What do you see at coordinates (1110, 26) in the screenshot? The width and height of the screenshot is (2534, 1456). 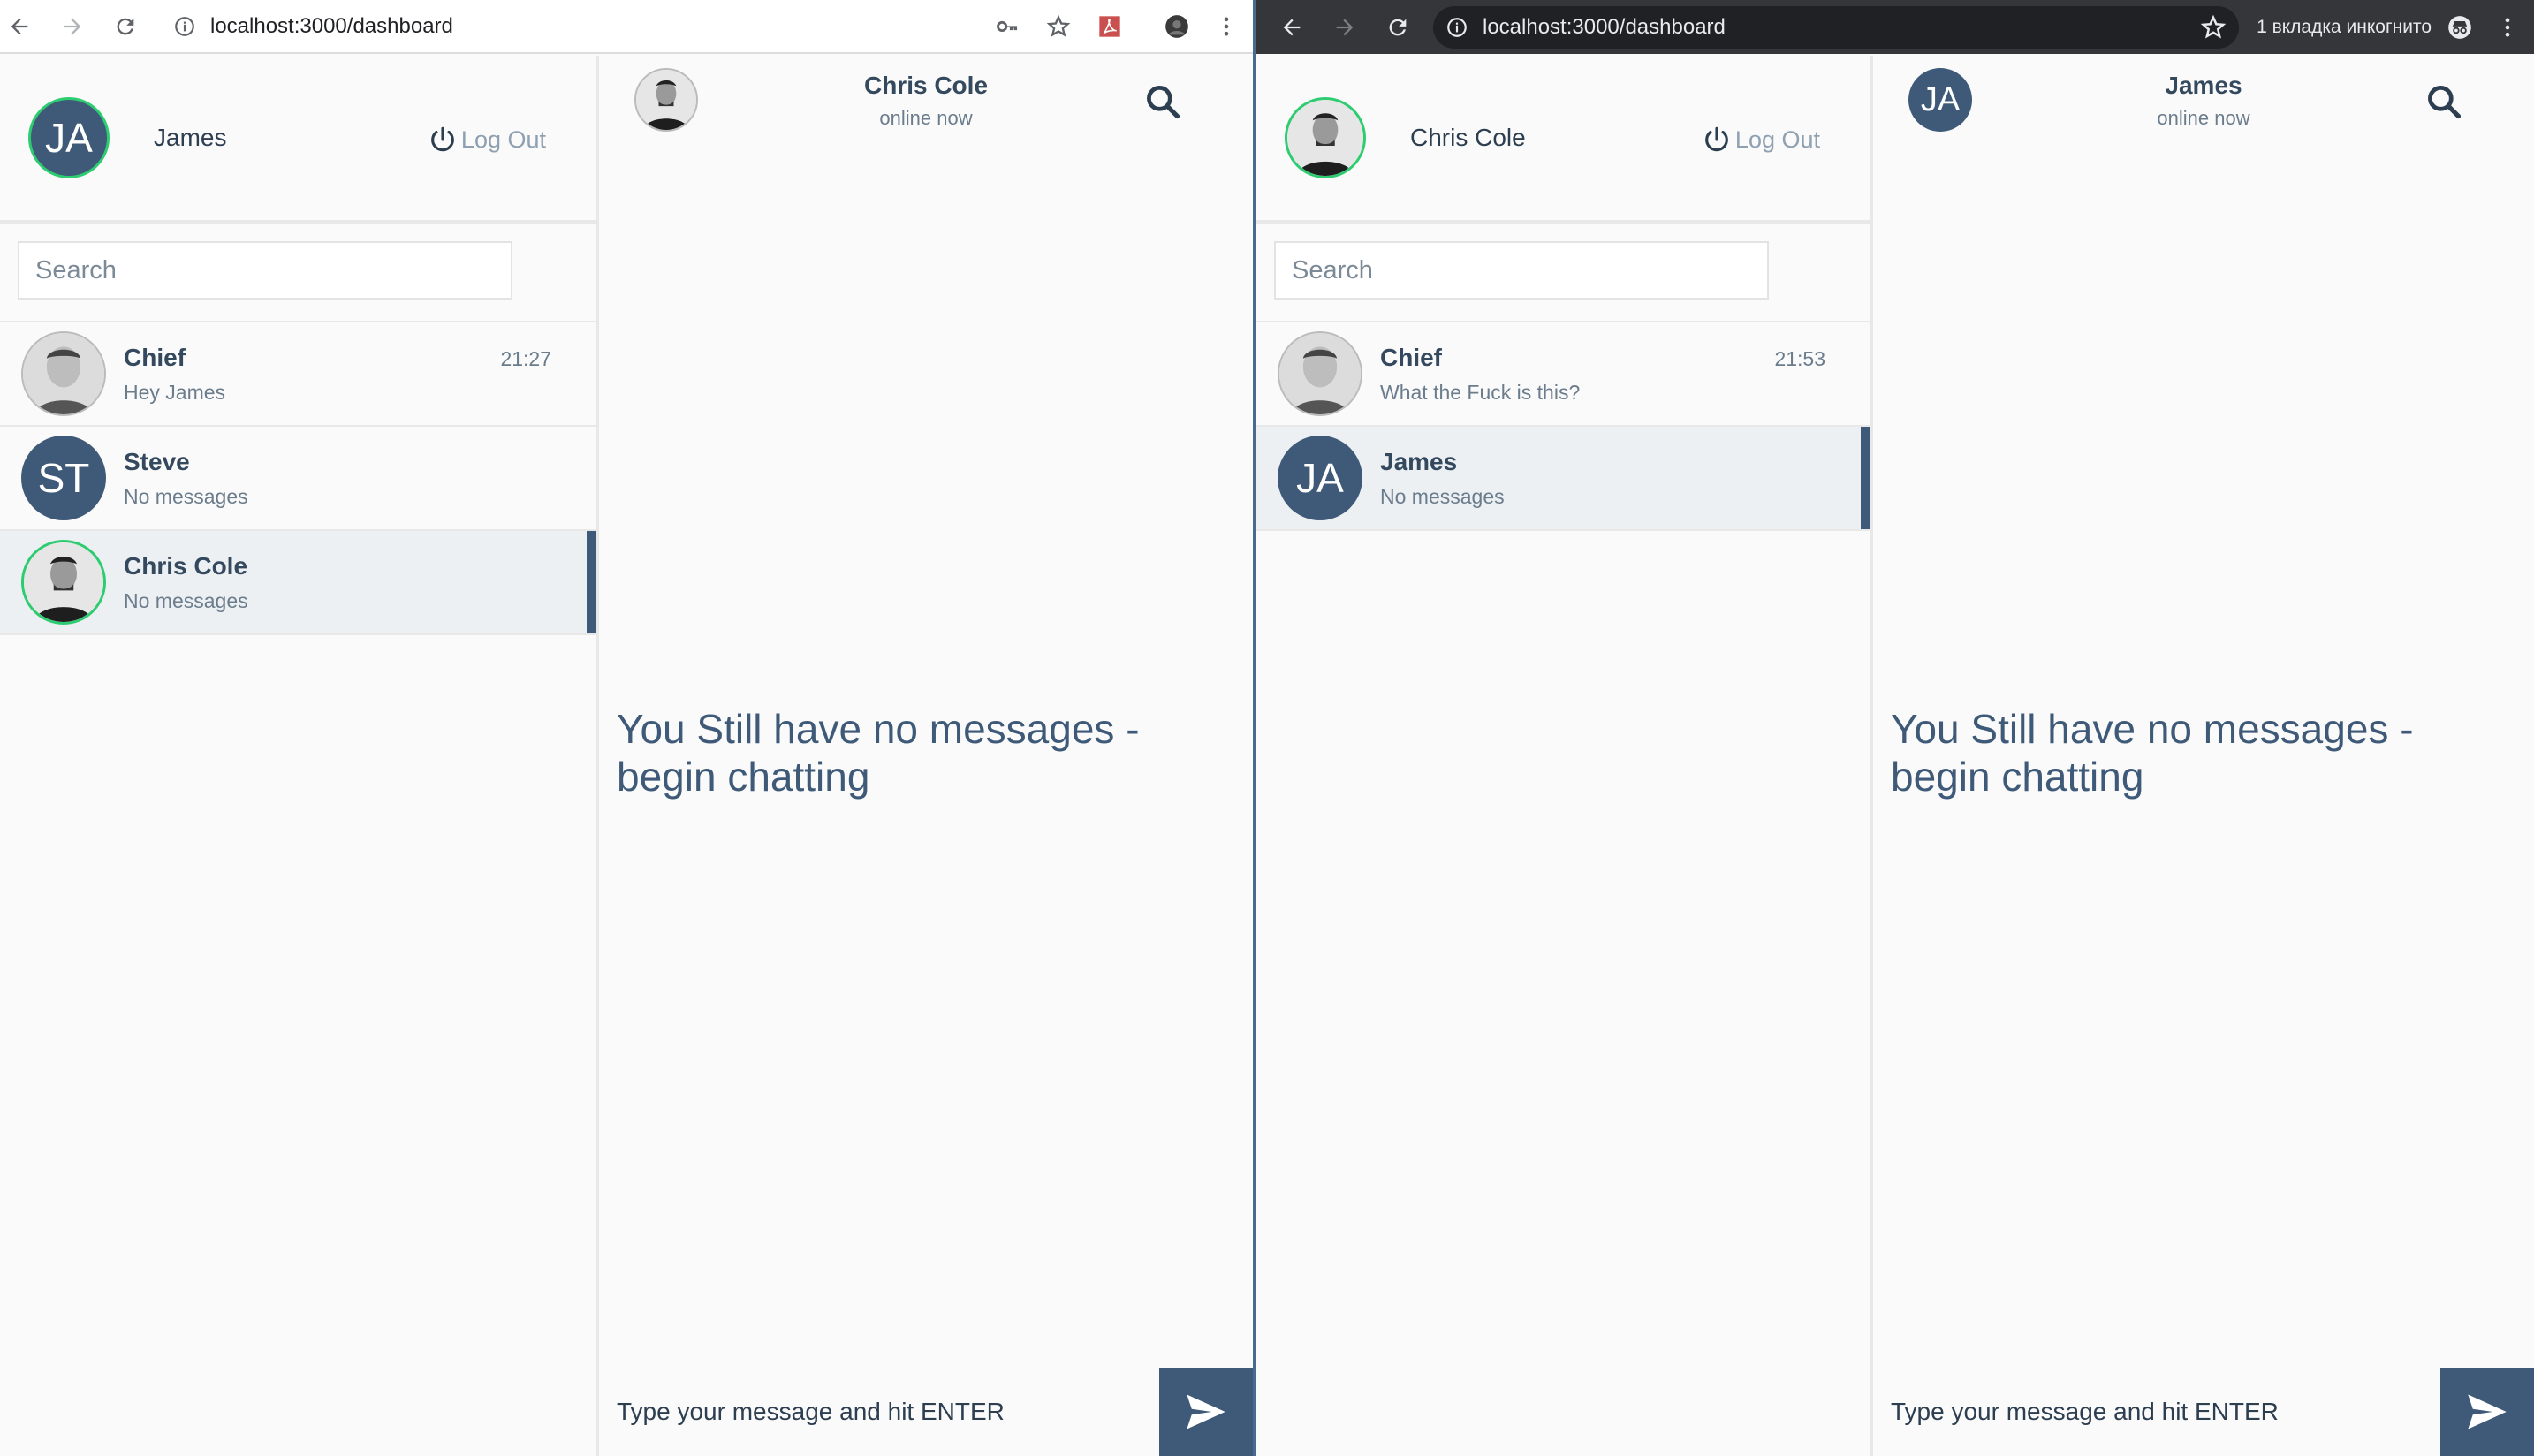 I see `pdf-extension-icon` at bounding box center [1110, 26].